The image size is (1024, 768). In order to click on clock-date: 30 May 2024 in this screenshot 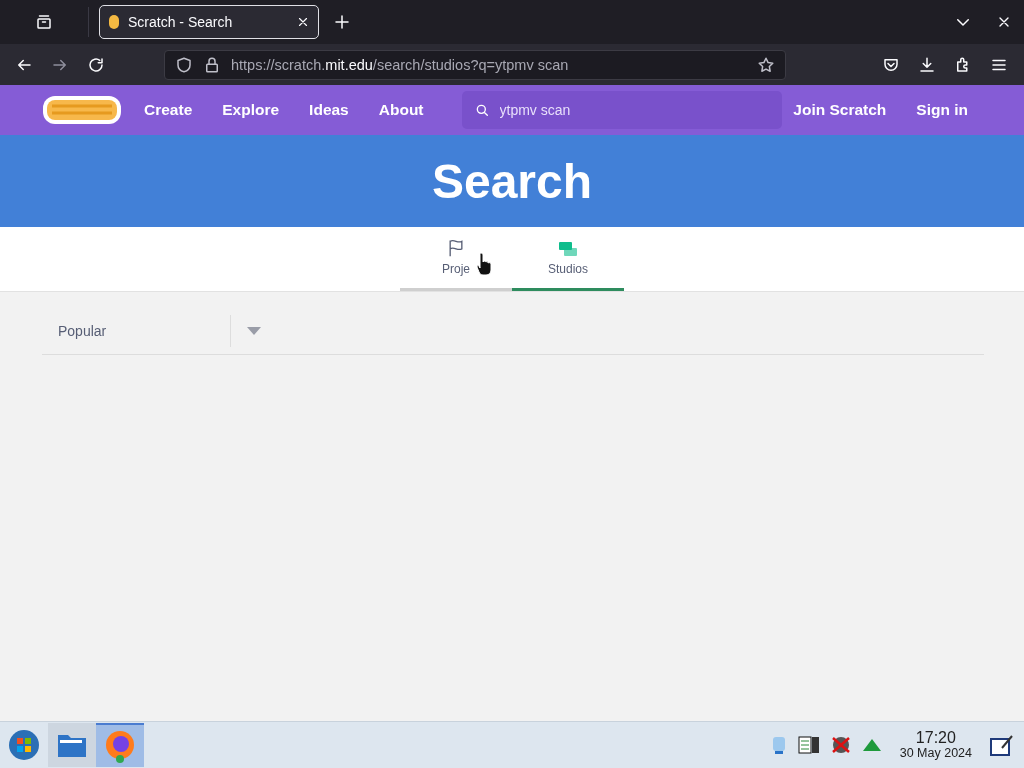, I will do `click(935, 753)`.